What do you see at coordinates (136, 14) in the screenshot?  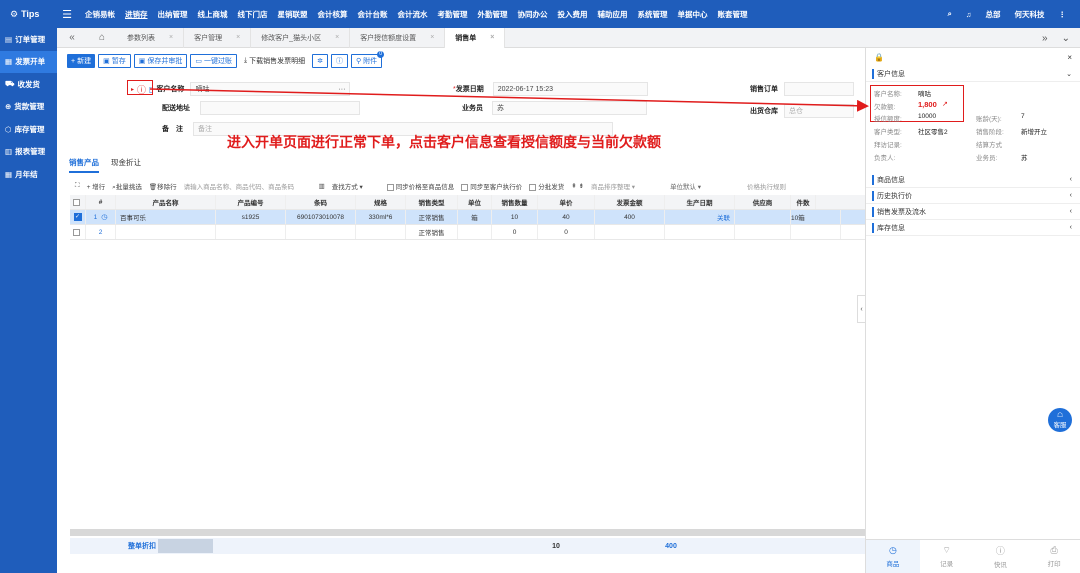 I see `top-nav-item: 进销存` at bounding box center [136, 14].